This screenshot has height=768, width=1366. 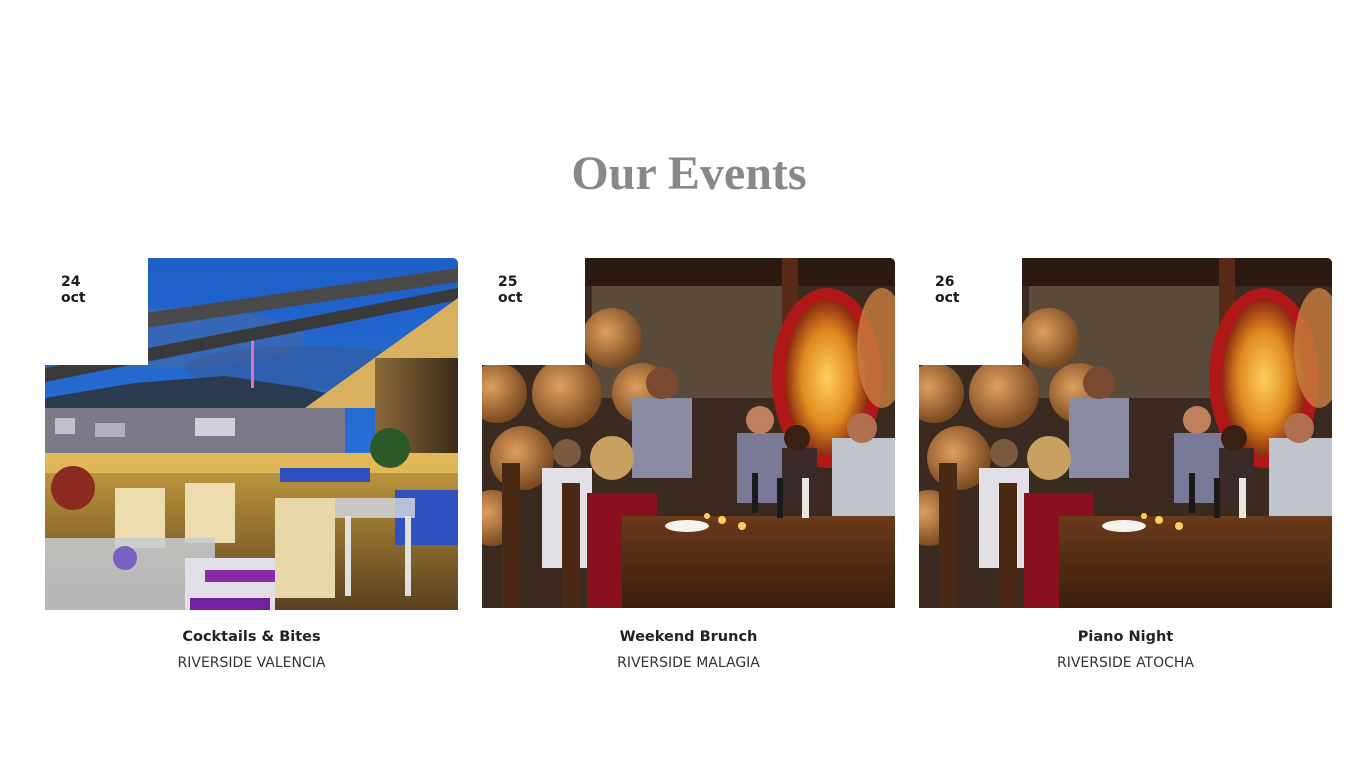 I want to click on event-venue: RIVERSIDE MALAGIA, so click(x=688, y=663).